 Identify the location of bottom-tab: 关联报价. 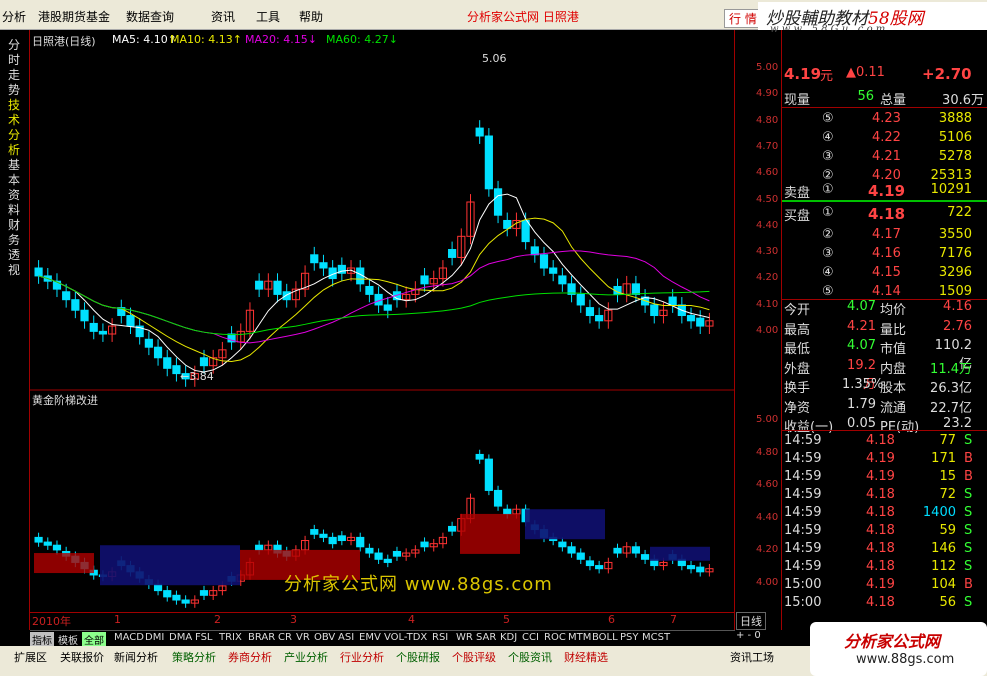
(82, 657).